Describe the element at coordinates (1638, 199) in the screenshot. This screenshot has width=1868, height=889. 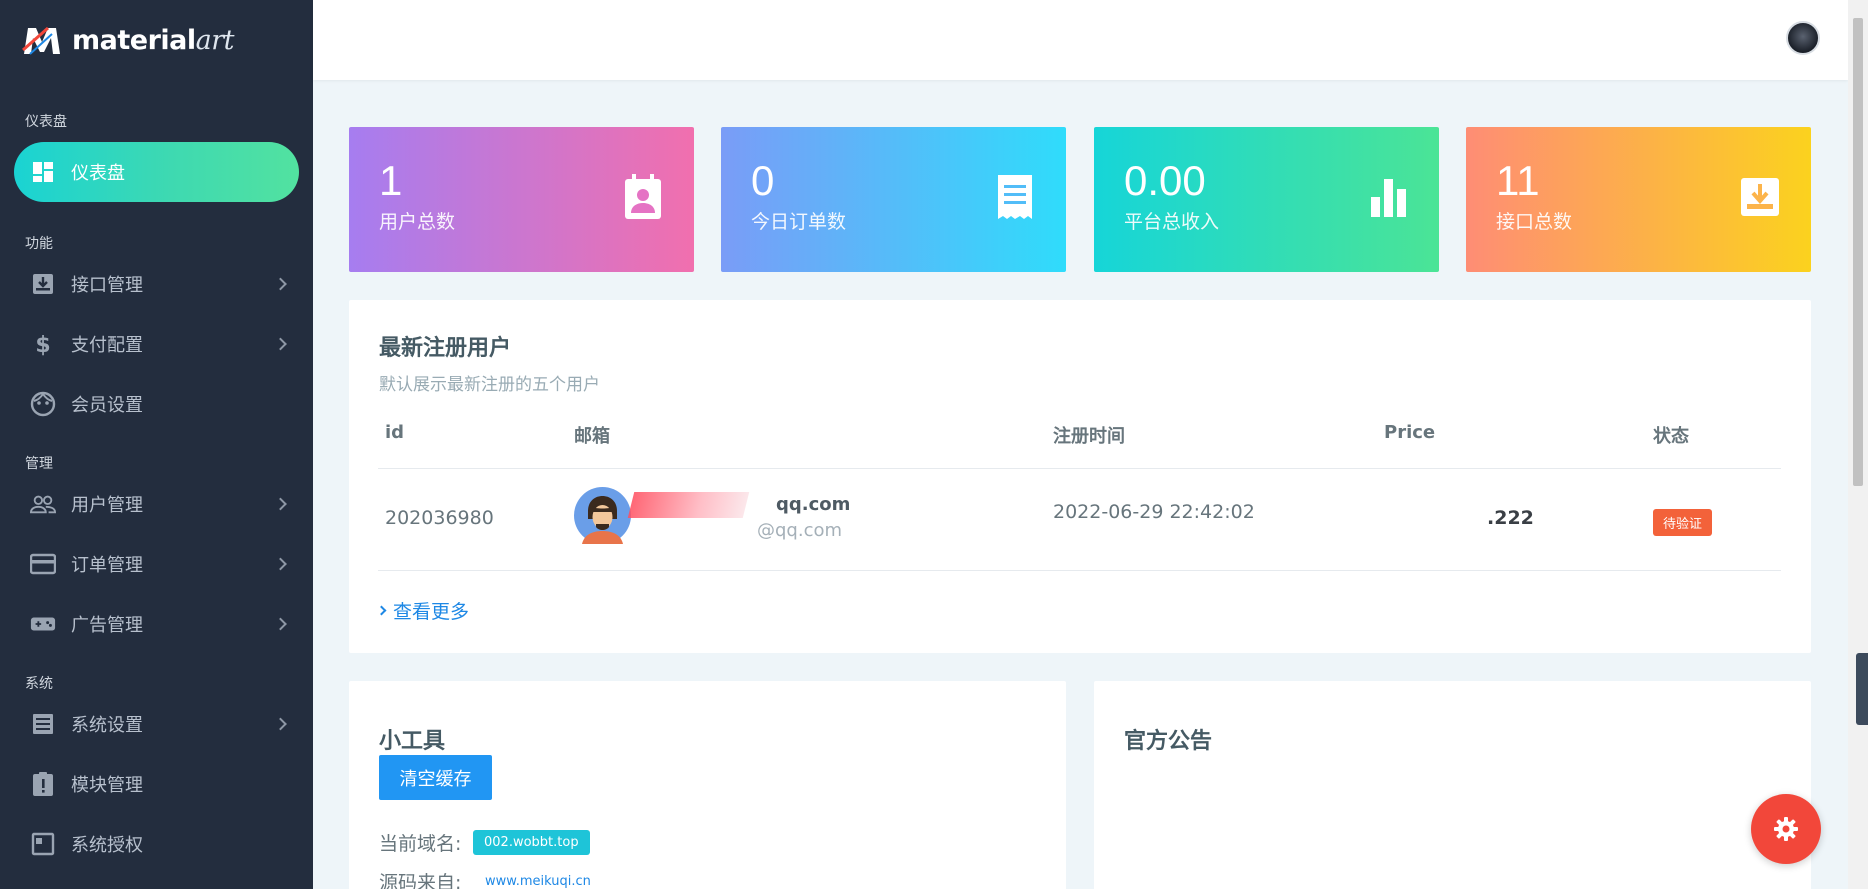
I see `stat-card-apis: 11 接口总数` at that location.